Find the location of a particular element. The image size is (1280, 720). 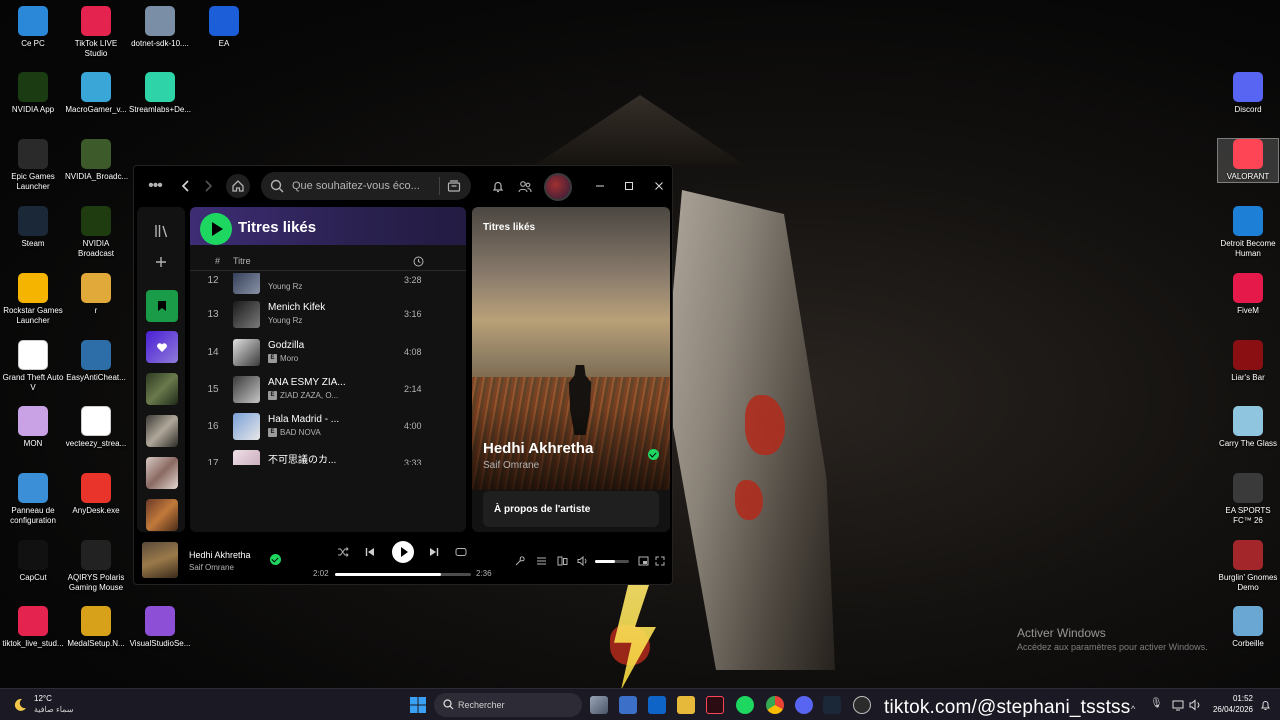

repeat-icon is located at coordinates (461, 552).